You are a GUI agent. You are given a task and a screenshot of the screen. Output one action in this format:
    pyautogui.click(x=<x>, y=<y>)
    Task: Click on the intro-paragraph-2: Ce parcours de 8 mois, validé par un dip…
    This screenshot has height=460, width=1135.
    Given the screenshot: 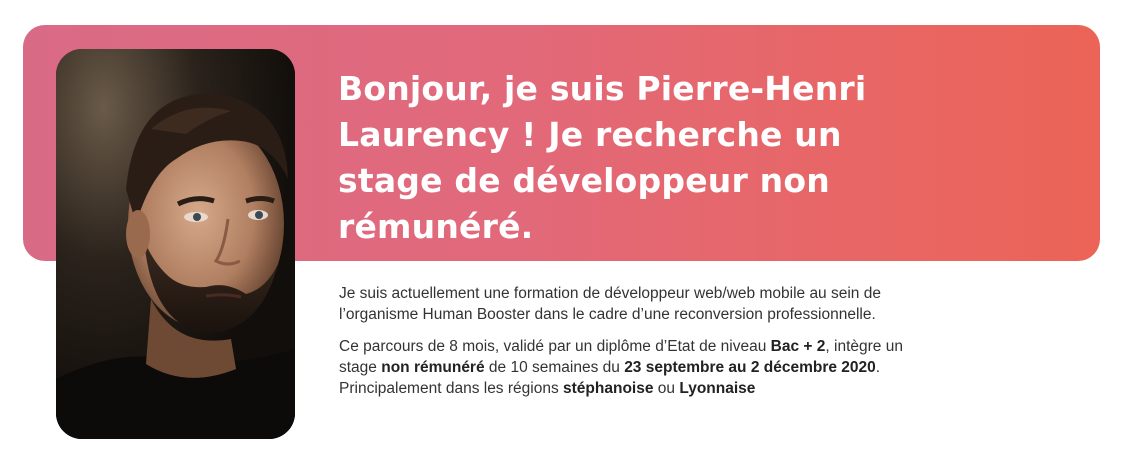 What is the action you would take?
    pyautogui.click(x=639, y=367)
    